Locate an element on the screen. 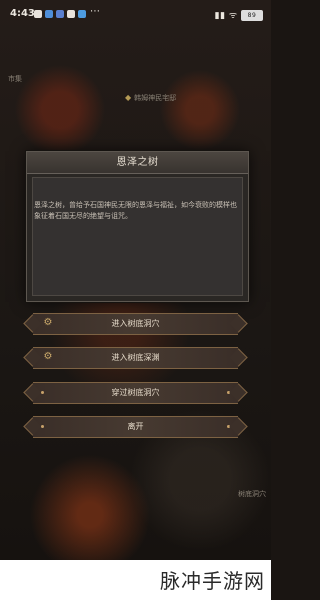 Image resolution: width=320 pixels, height=600 pixels. option-label: 离开 is located at coordinates (135, 426).